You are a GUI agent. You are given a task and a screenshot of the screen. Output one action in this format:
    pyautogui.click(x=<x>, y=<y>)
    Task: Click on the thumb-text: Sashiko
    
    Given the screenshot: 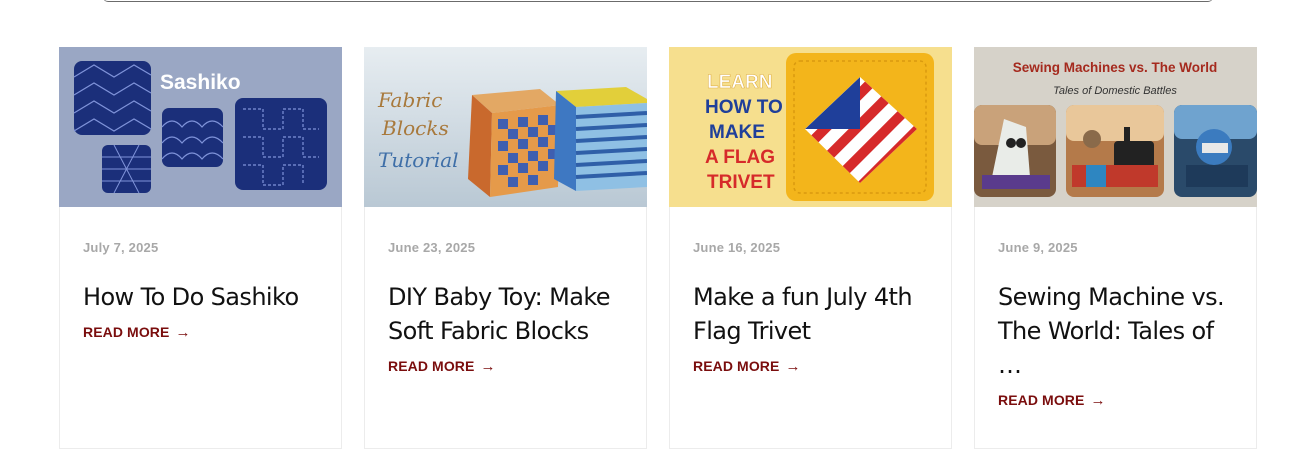 What is the action you would take?
    pyautogui.click(x=200, y=82)
    